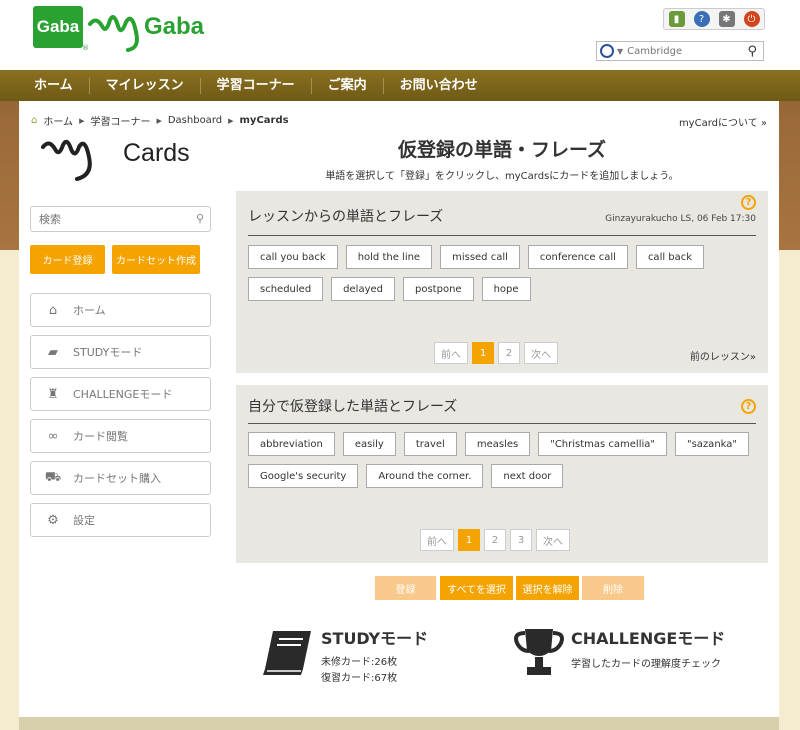 The width and height of the screenshot is (800, 730). Describe the element at coordinates (163, 31) in the screenshot. I see `my-gaba-logo: Gaba` at that location.